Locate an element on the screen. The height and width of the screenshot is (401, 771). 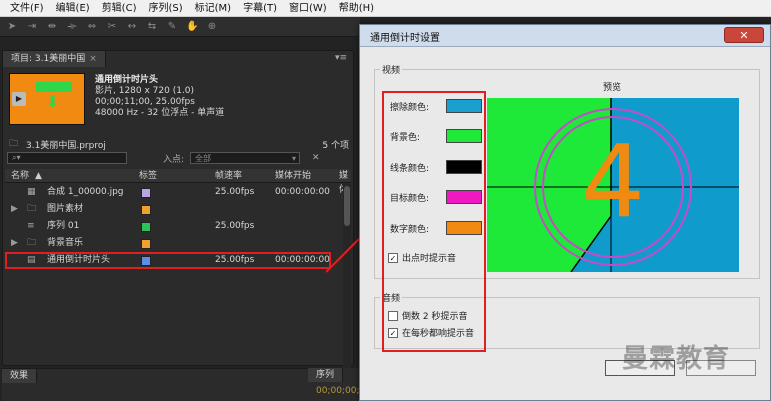
hand-tool-icon: ✋ is located at coordinates (192, 26).